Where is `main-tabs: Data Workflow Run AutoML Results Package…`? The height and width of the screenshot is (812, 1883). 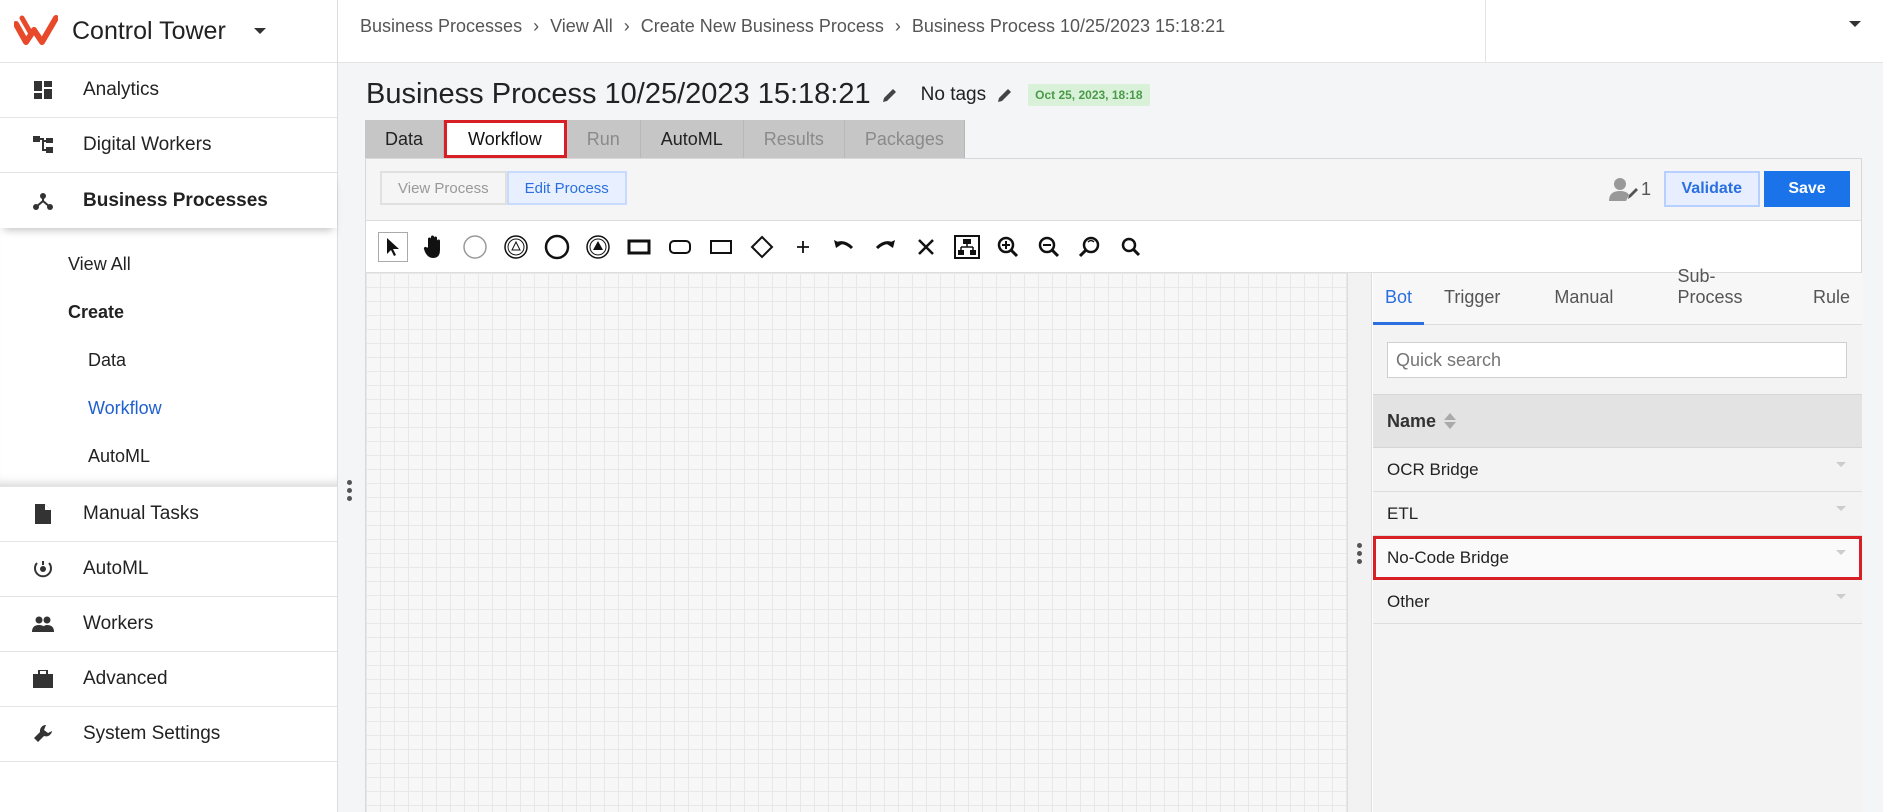 main-tabs: Data Workflow Run AutoML Results Package… is located at coordinates (665, 139).